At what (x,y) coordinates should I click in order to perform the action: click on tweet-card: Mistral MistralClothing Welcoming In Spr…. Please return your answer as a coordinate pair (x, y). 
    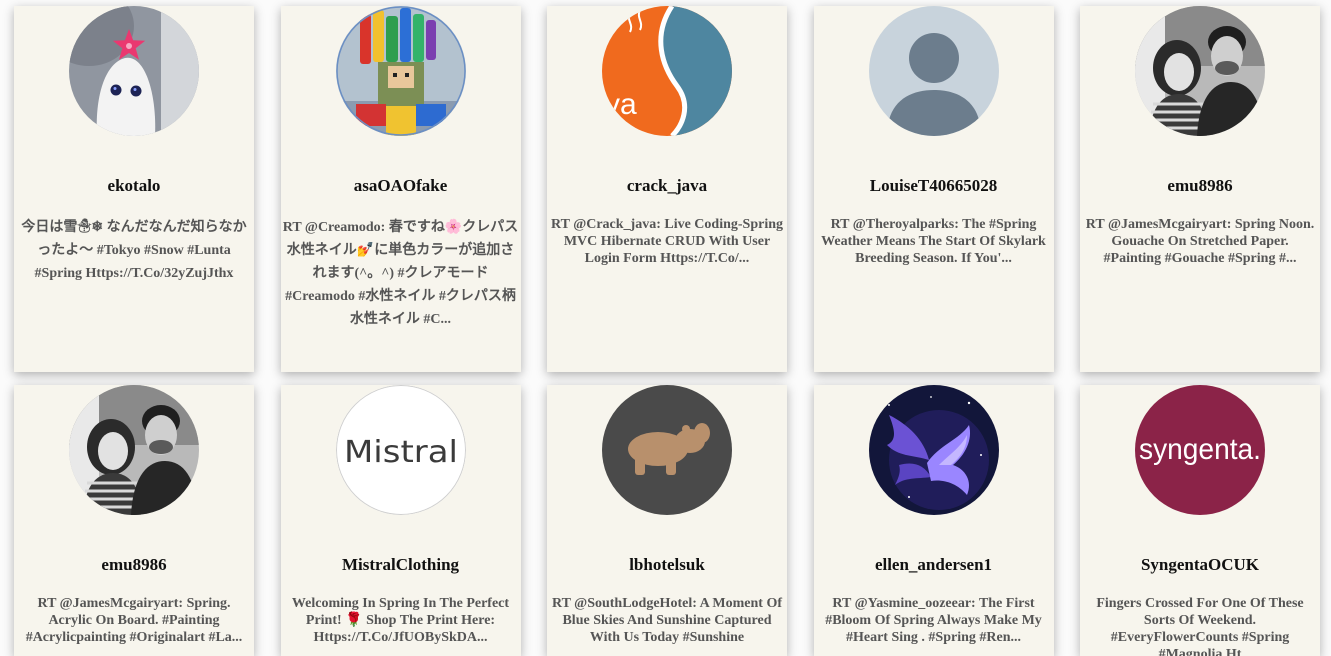
    Looking at the image, I should click on (400, 520).